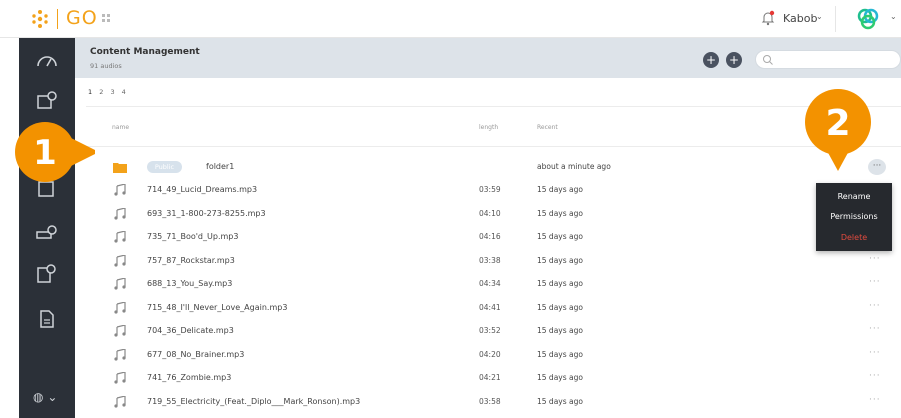  What do you see at coordinates (837, 123) in the screenshot?
I see `callout-2-label: 2` at bounding box center [837, 123].